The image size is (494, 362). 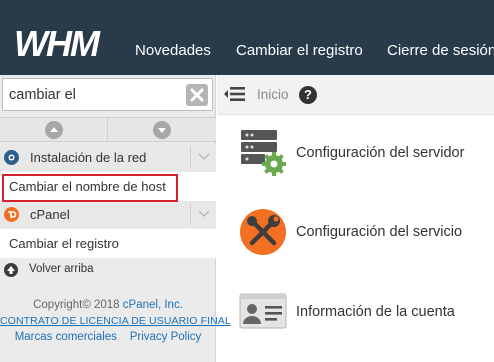 What do you see at coordinates (263, 311) in the screenshot?
I see `account-card-icon` at bounding box center [263, 311].